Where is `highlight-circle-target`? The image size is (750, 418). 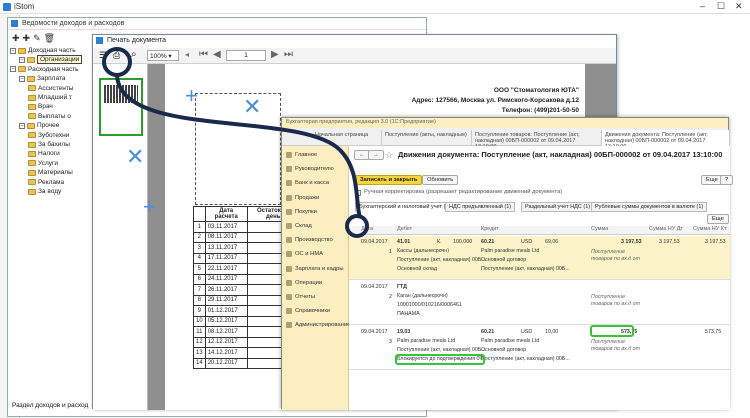
highlight-circle-target is located at coordinates (357, 226).